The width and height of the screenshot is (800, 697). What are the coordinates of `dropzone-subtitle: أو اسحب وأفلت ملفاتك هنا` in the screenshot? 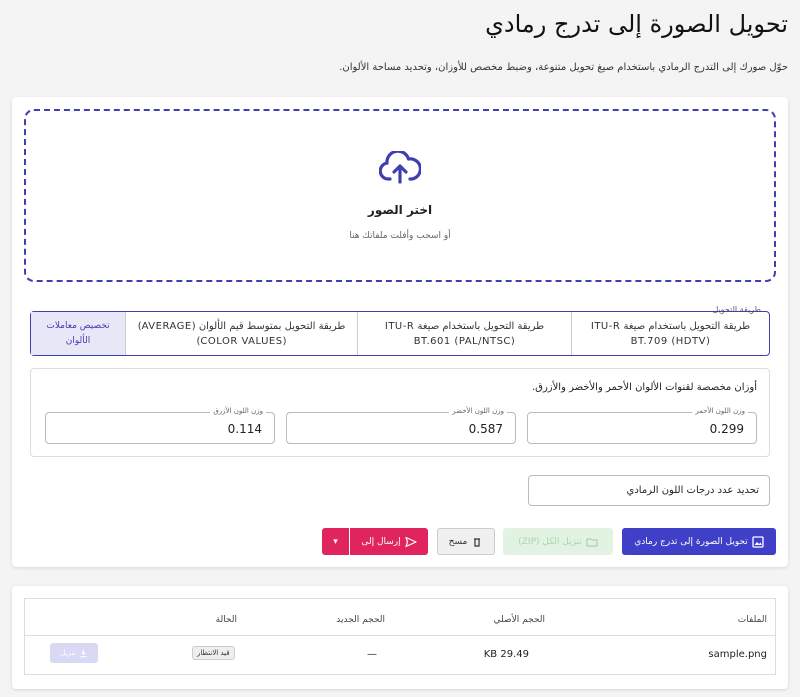 It's located at (400, 236).